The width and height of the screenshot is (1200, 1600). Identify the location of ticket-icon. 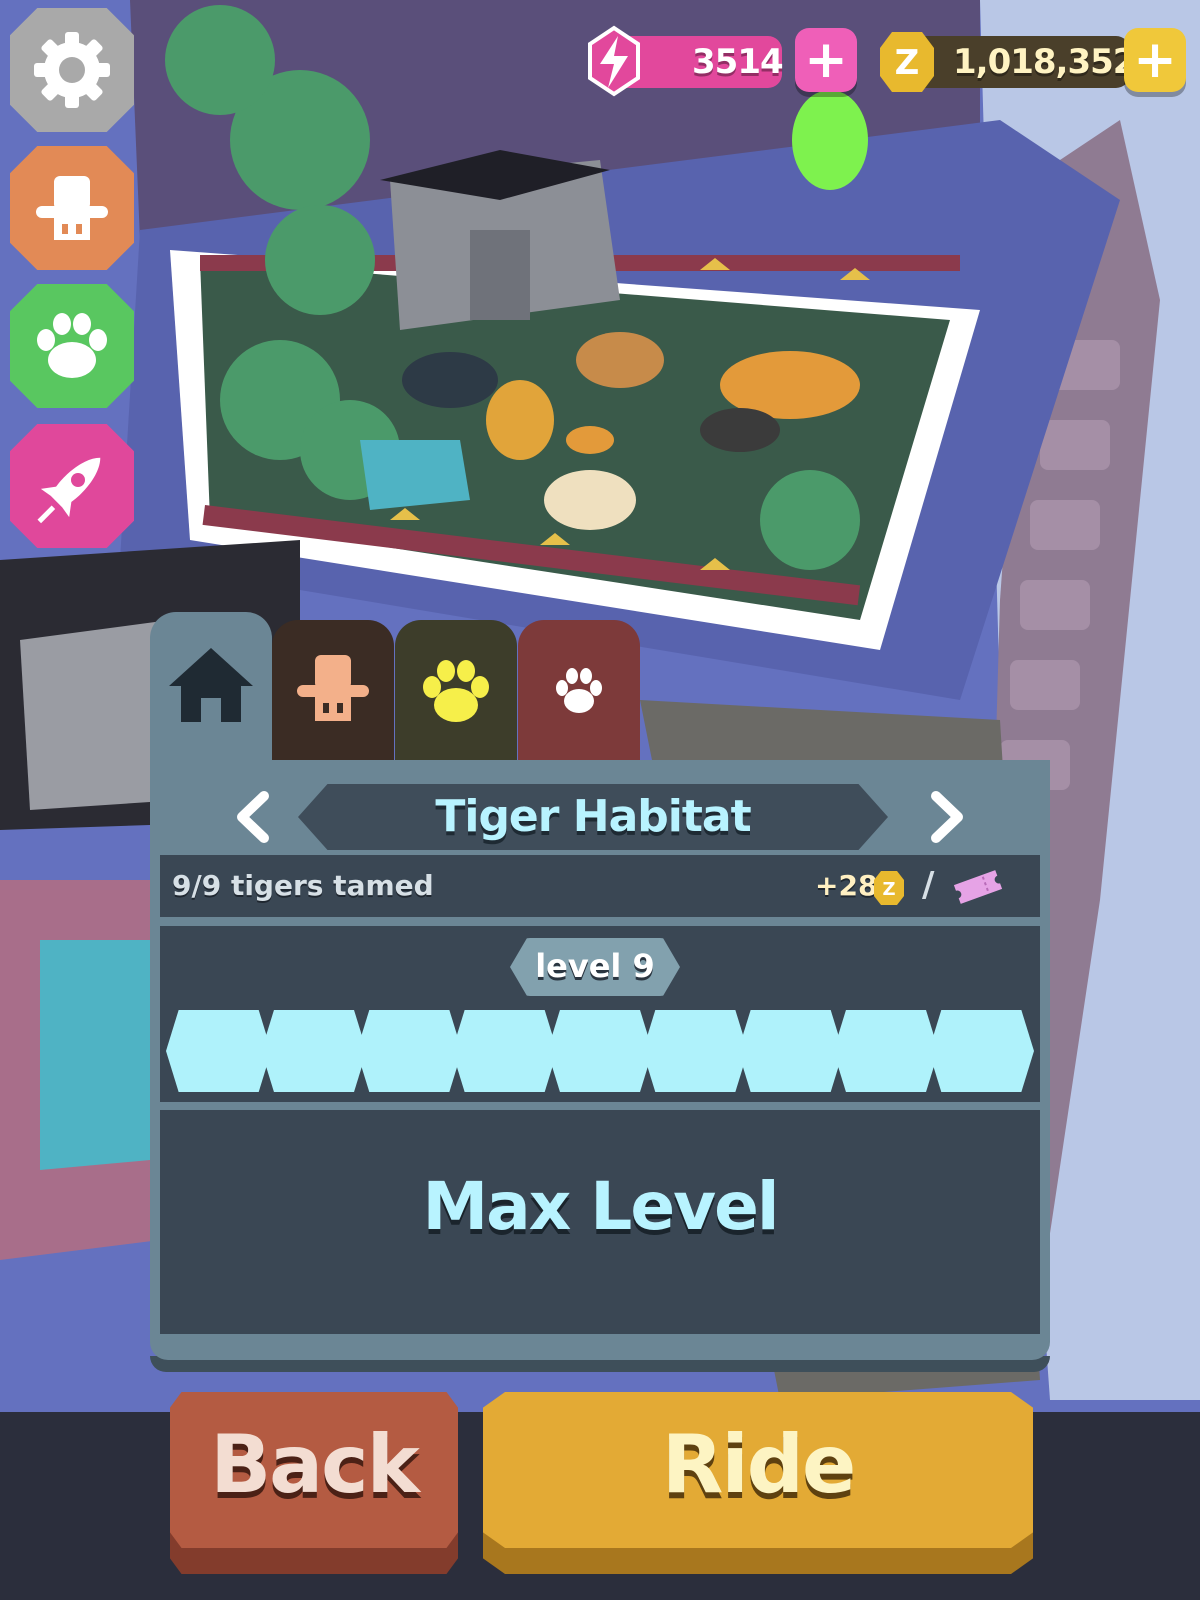
(978, 887).